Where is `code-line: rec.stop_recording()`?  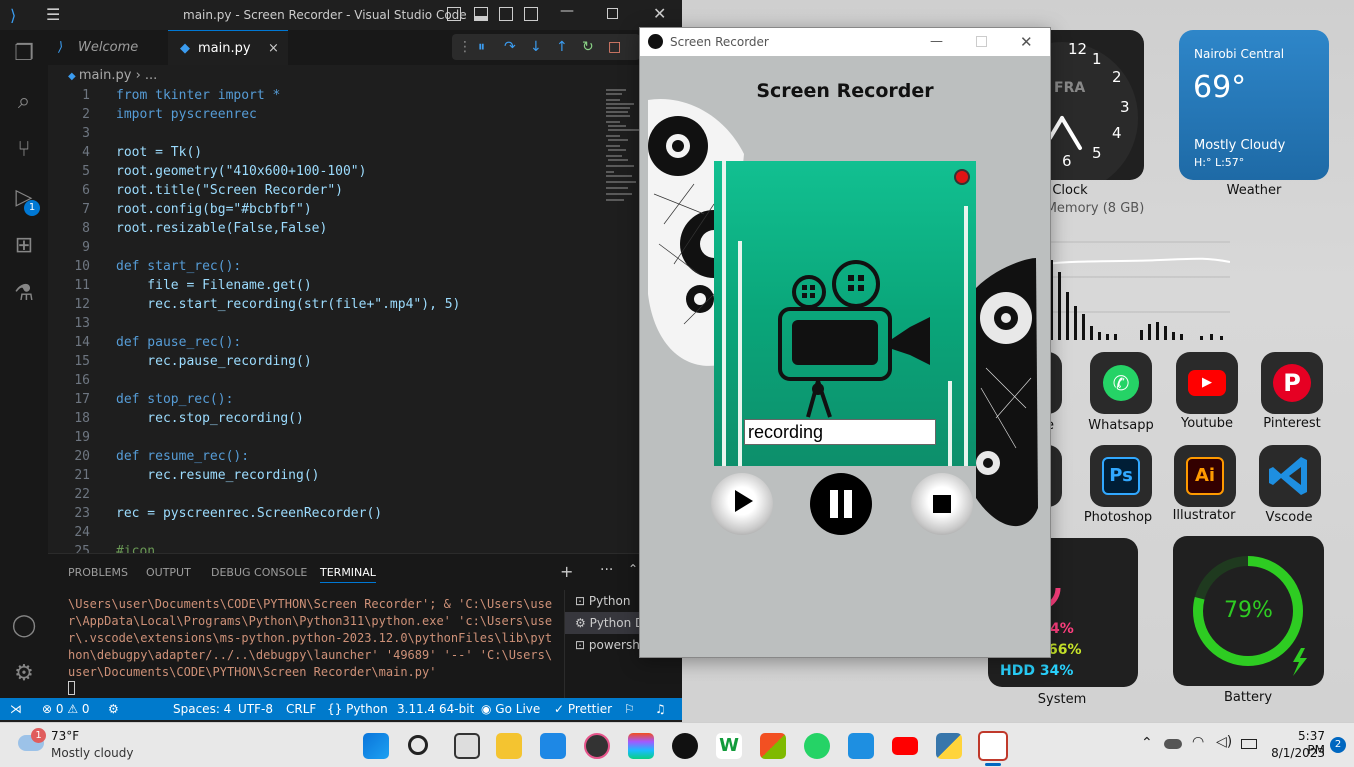 code-line: rec.stop_recording() is located at coordinates (210, 418).